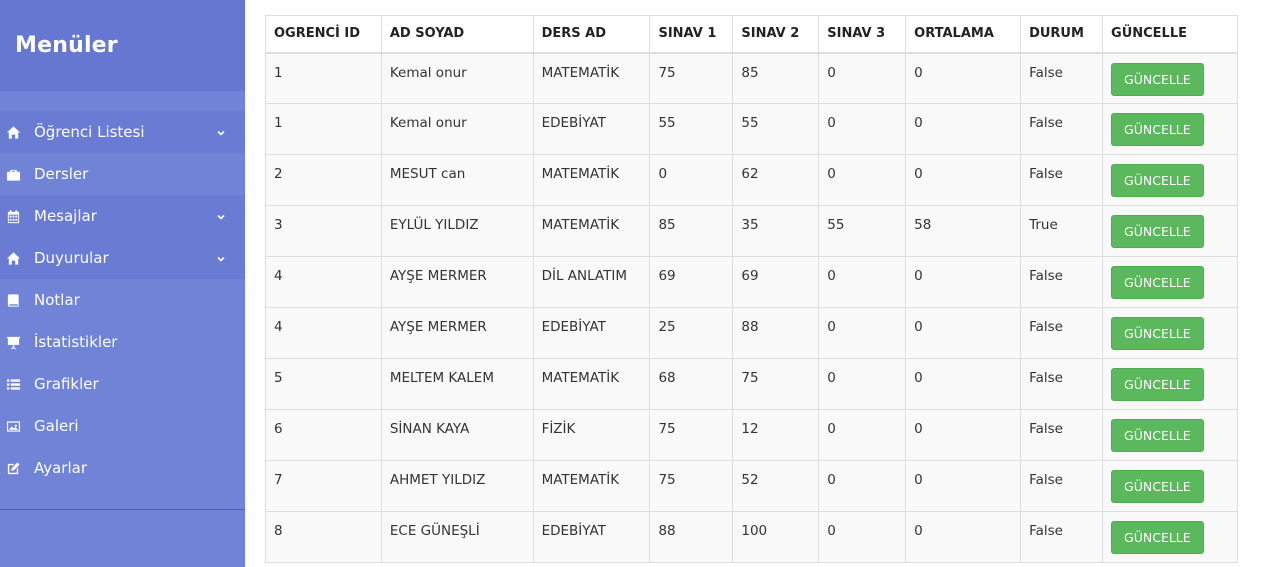 The image size is (1266, 567). I want to click on sidebar-item-grafikler: Grafikler, so click(122, 384).